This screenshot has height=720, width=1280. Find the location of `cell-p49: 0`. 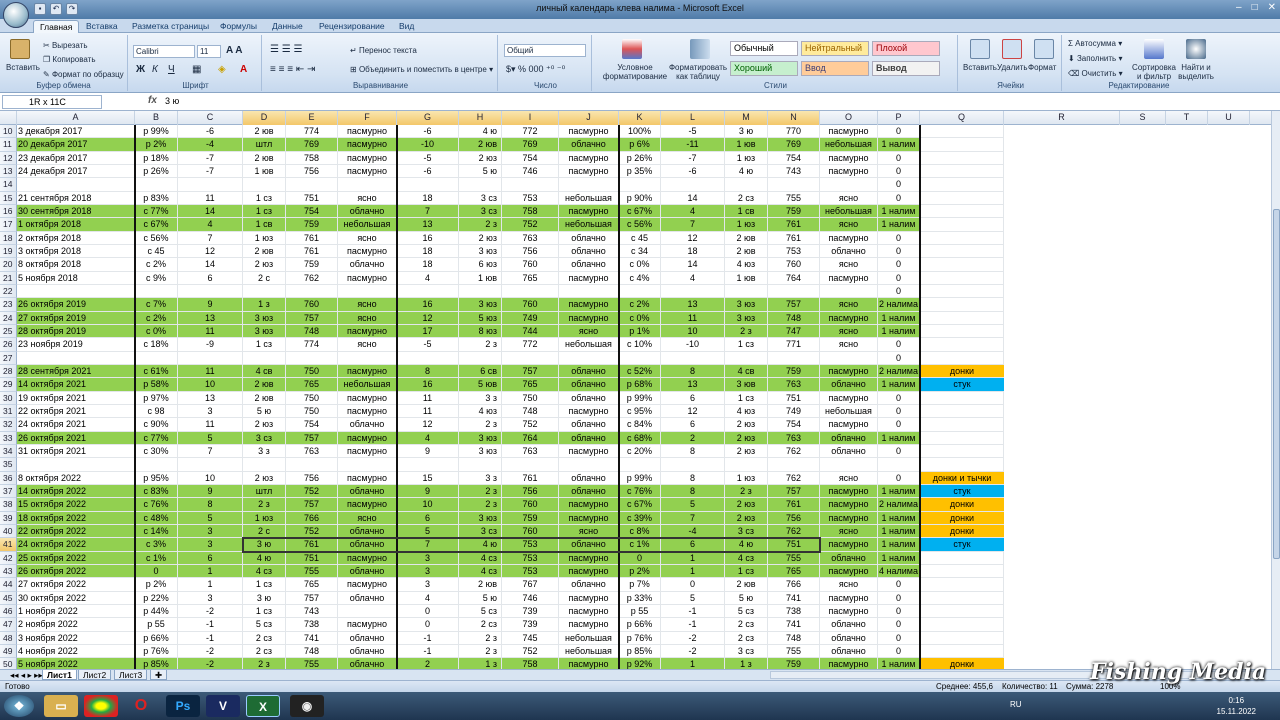

cell-p49: 0 is located at coordinates (899, 651).